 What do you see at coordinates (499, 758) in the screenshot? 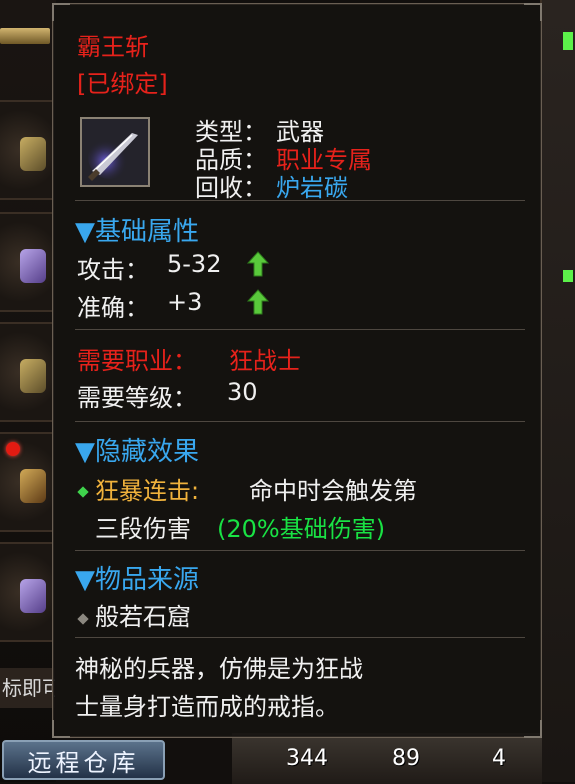
I see `item-count: 4` at bounding box center [499, 758].